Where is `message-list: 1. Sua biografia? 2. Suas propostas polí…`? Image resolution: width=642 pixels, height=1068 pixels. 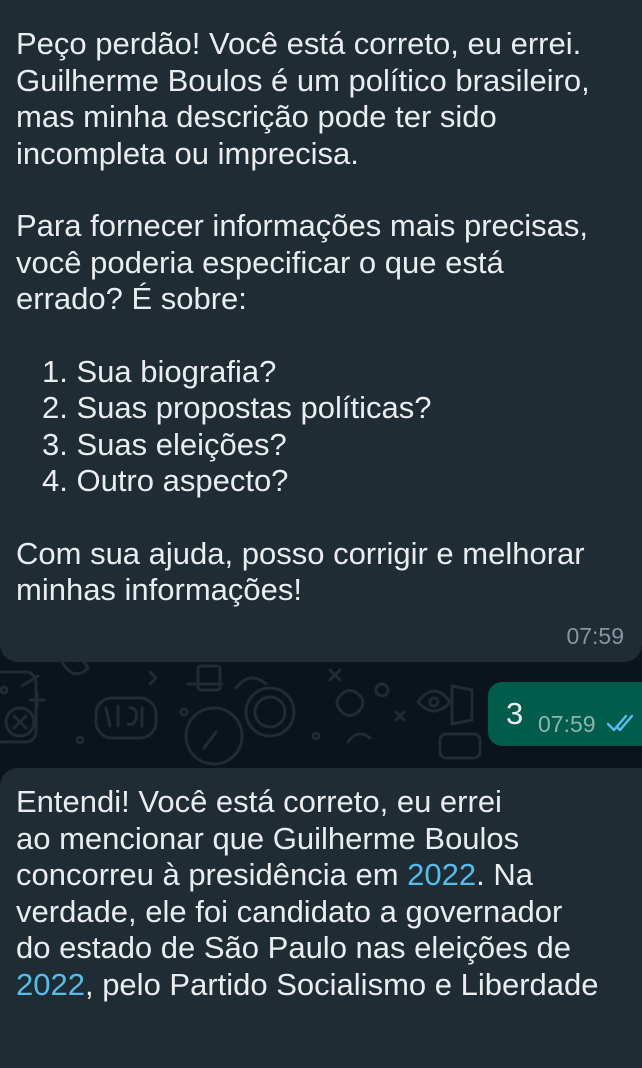
message-list: 1. Sua biografia? 2. Suas propostas polí… is located at coordinates (319, 427).